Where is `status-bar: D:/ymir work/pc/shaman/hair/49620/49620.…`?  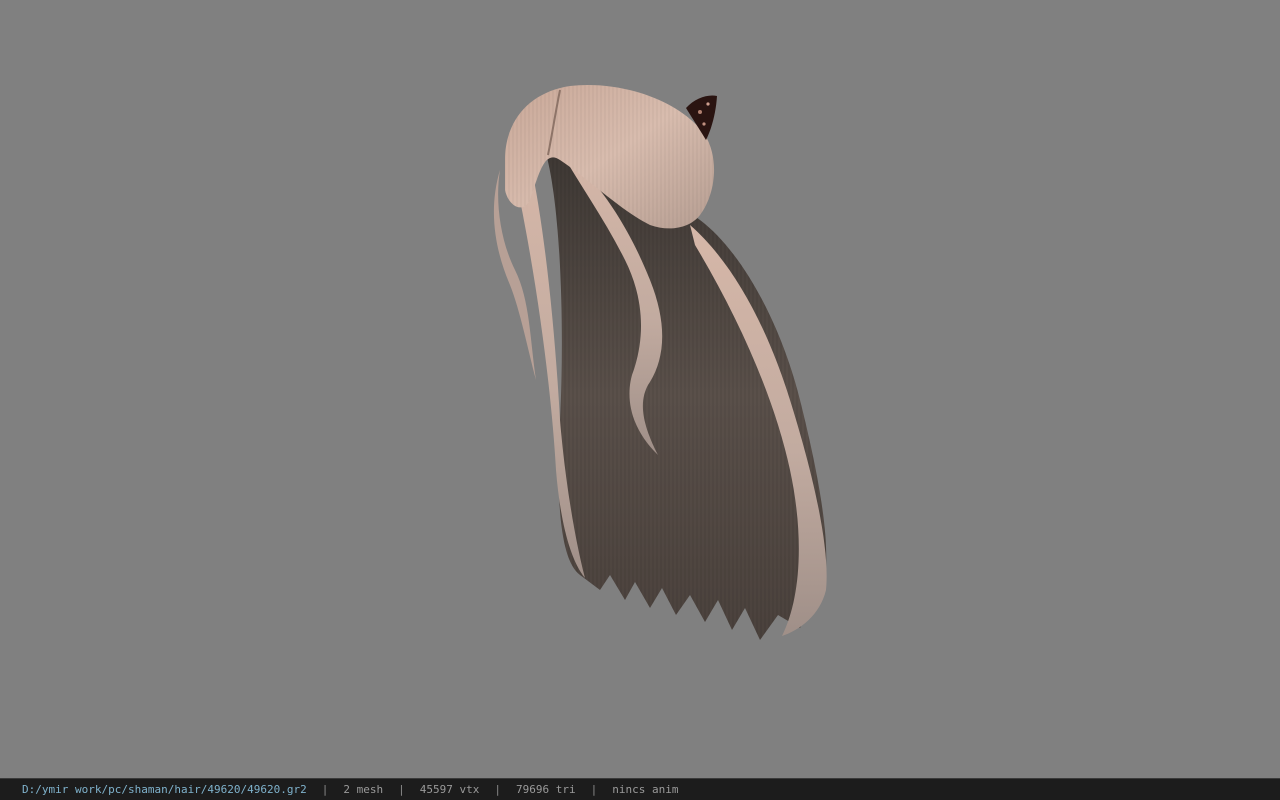
status-bar: D:/ymir work/pc/shaman/hair/49620/49620.… is located at coordinates (640, 789).